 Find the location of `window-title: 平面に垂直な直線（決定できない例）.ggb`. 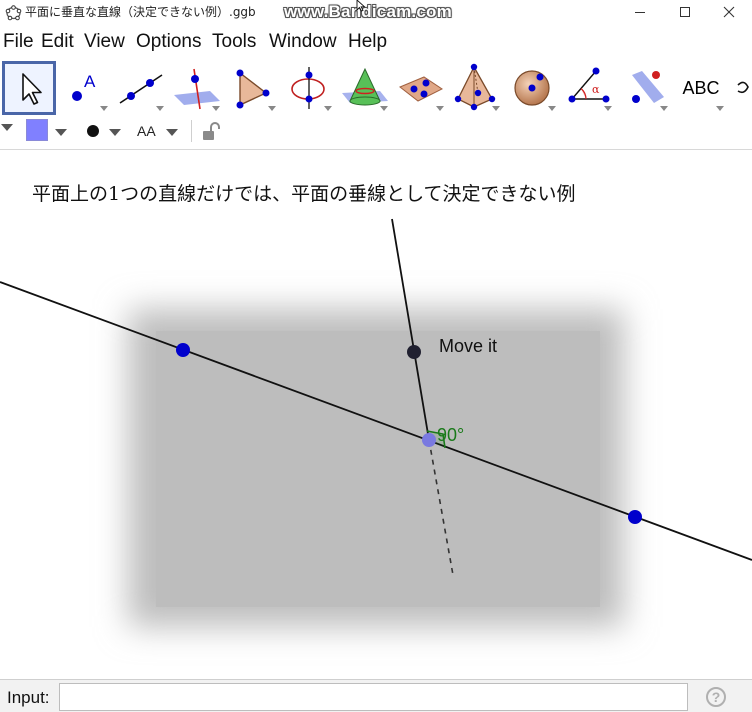

window-title: 平面に垂直な直線（決定できない例）.ggb is located at coordinates (140, 12).